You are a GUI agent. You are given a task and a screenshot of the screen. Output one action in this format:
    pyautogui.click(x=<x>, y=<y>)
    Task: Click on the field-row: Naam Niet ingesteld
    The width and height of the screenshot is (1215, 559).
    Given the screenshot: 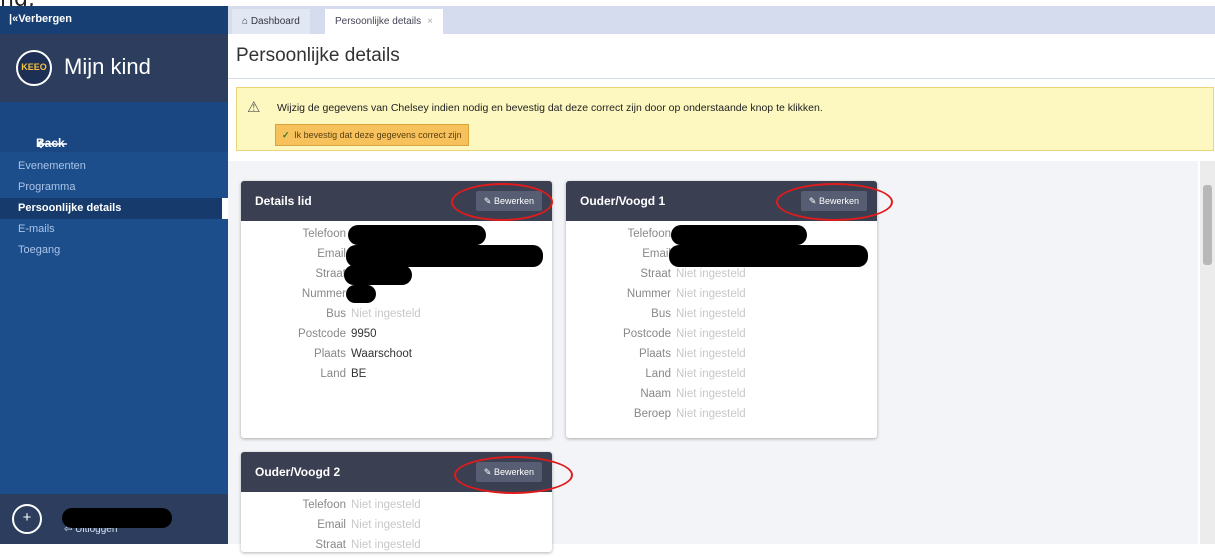 What is the action you would take?
    pyautogui.click(x=716, y=398)
    